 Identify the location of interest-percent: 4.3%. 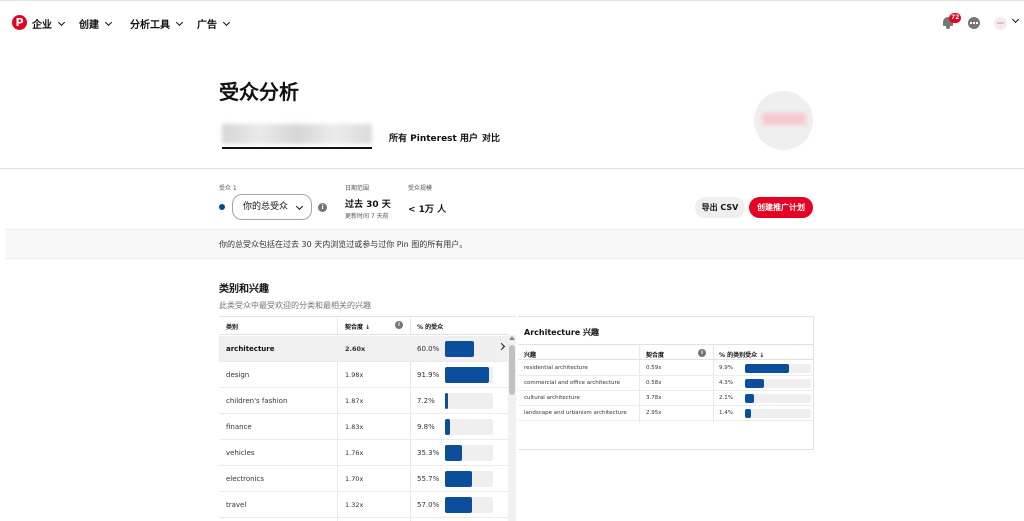
(726, 383).